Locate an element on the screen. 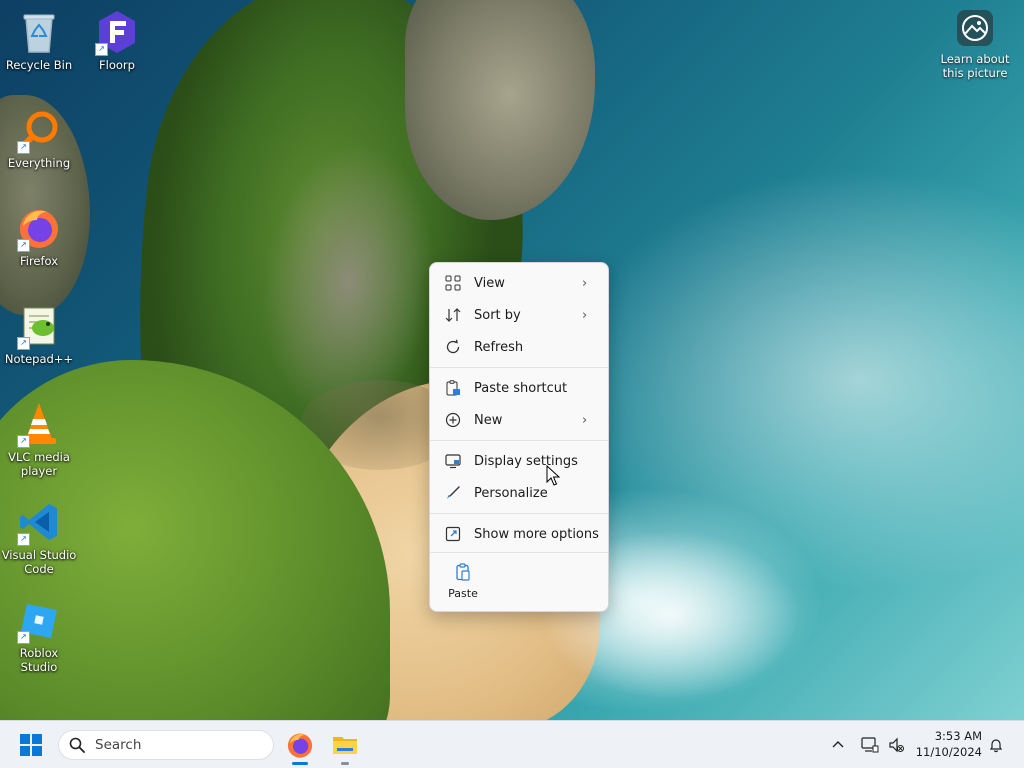  search-placeholder: Search is located at coordinates (118, 745).